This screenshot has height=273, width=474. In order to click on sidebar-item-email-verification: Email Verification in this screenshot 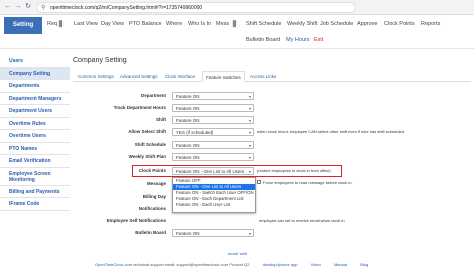, I will do `click(35, 161)`.